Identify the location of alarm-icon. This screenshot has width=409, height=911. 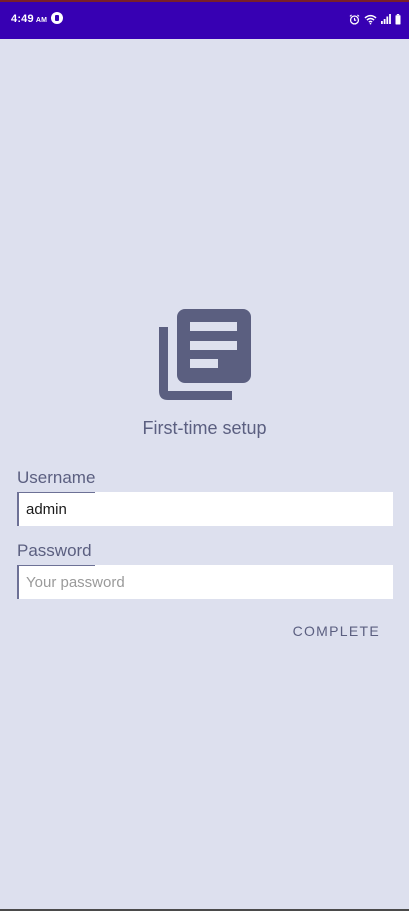
(354, 19).